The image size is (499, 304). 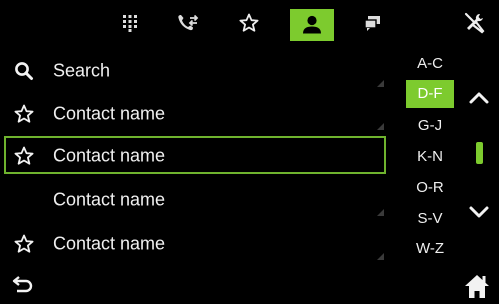 What do you see at coordinates (195, 71) in the screenshot?
I see `search-row: Search` at bounding box center [195, 71].